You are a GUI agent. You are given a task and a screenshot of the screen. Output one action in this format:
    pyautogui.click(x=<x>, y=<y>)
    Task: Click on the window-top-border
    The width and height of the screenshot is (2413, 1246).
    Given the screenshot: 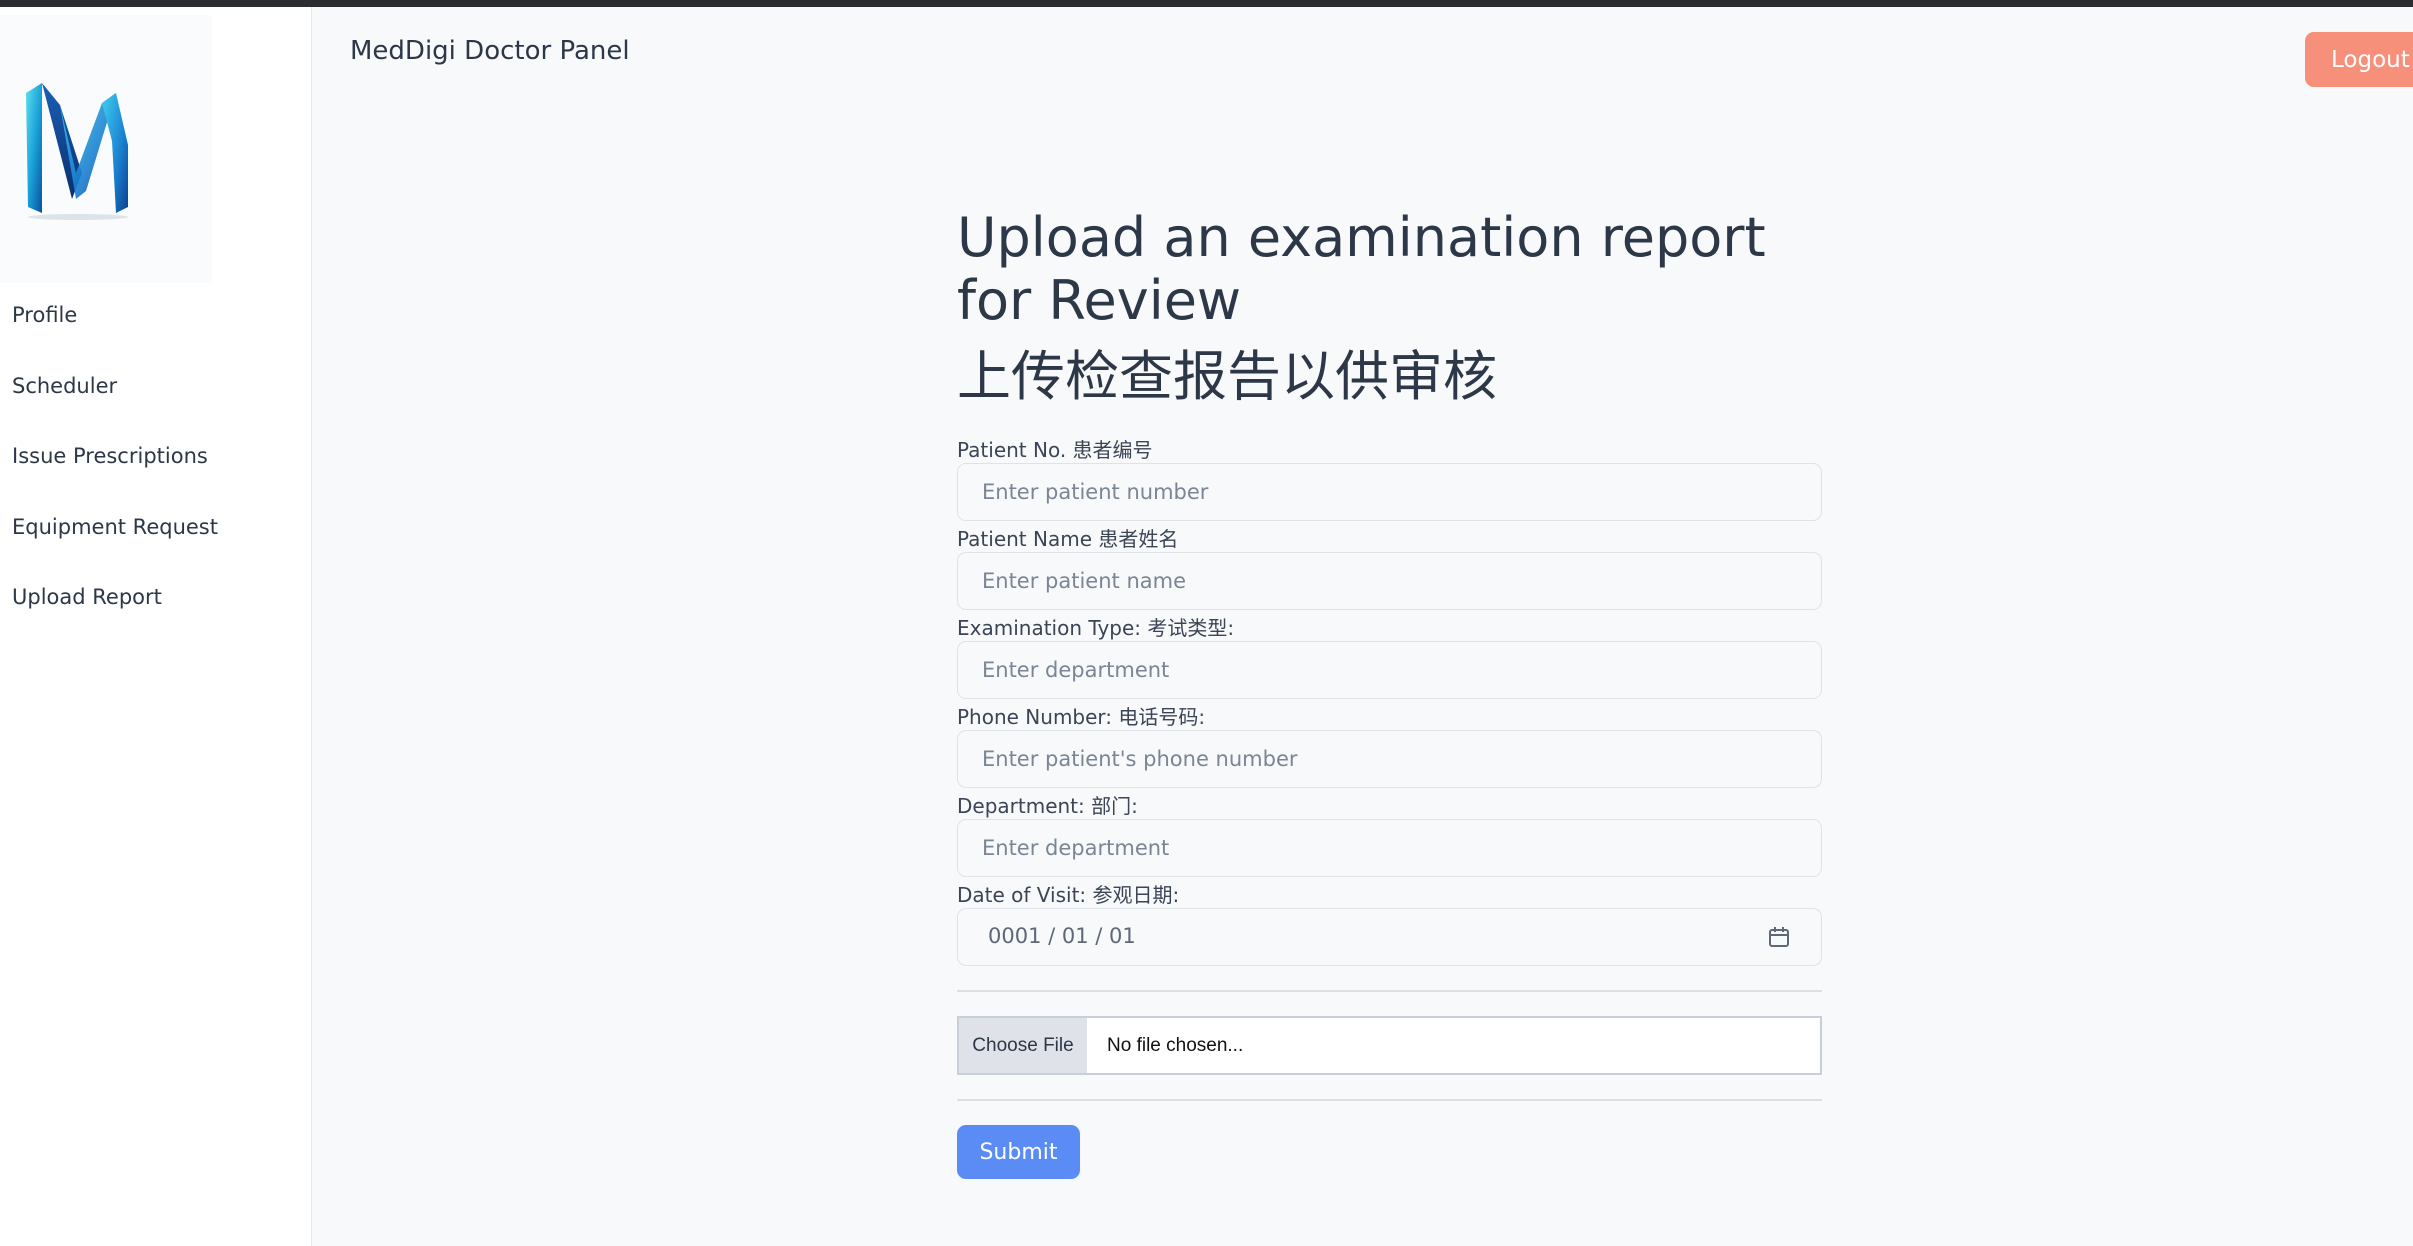 What is the action you would take?
    pyautogui.click(x=1206, y=3)
    